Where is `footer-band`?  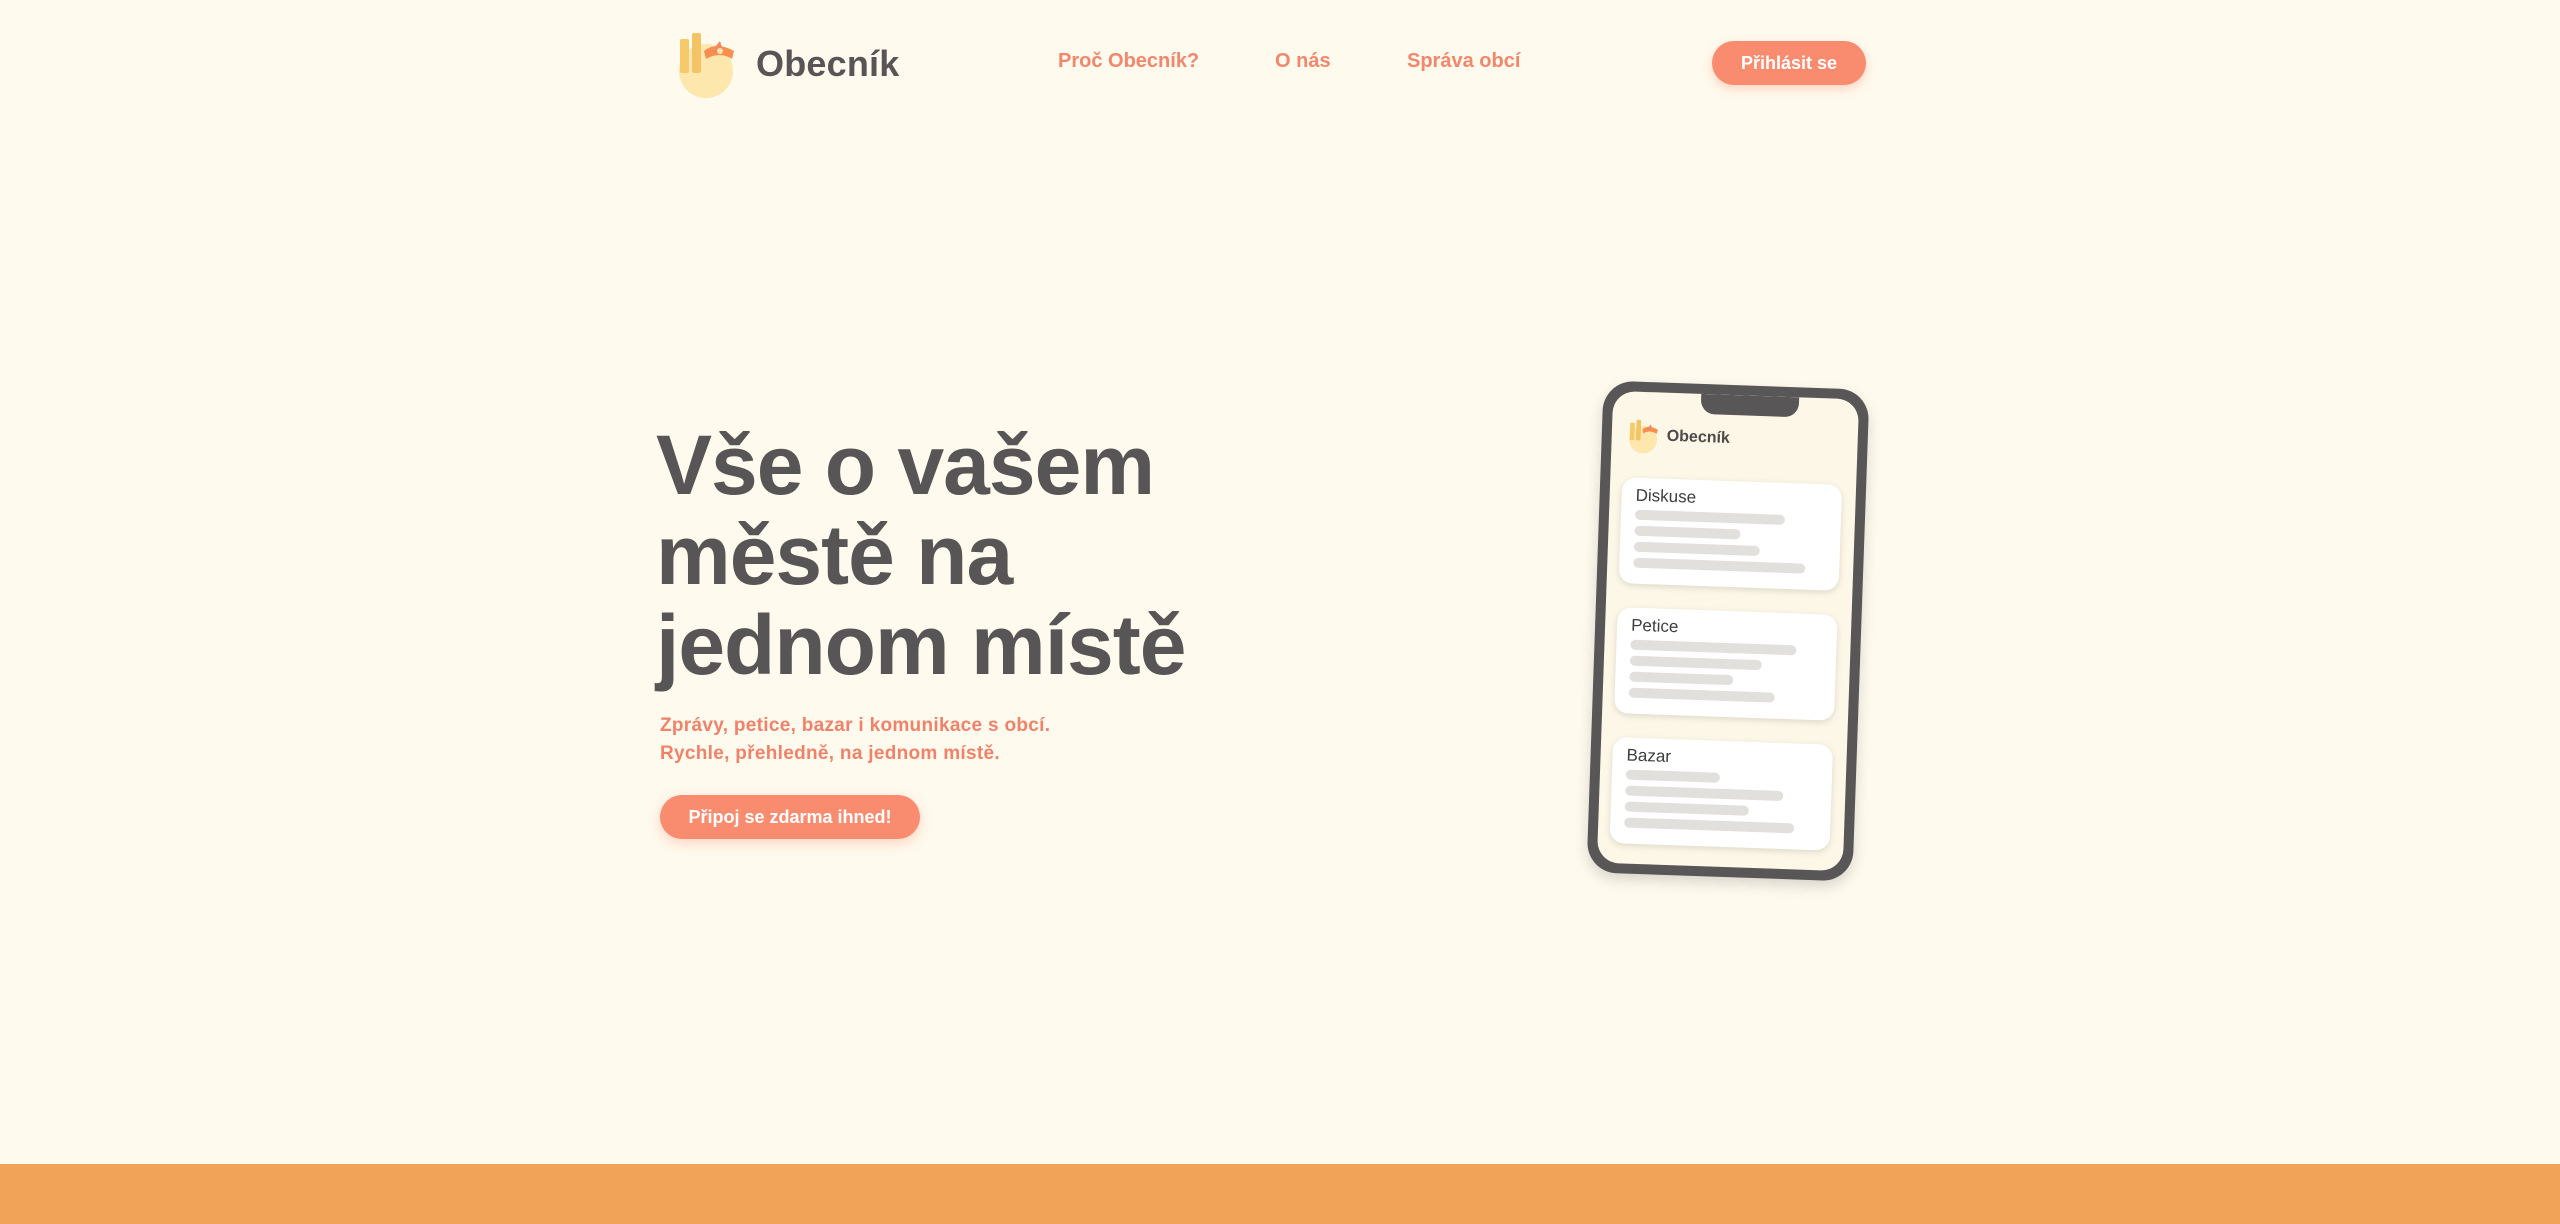
footer-band is located at coordinates (1280, 1194).